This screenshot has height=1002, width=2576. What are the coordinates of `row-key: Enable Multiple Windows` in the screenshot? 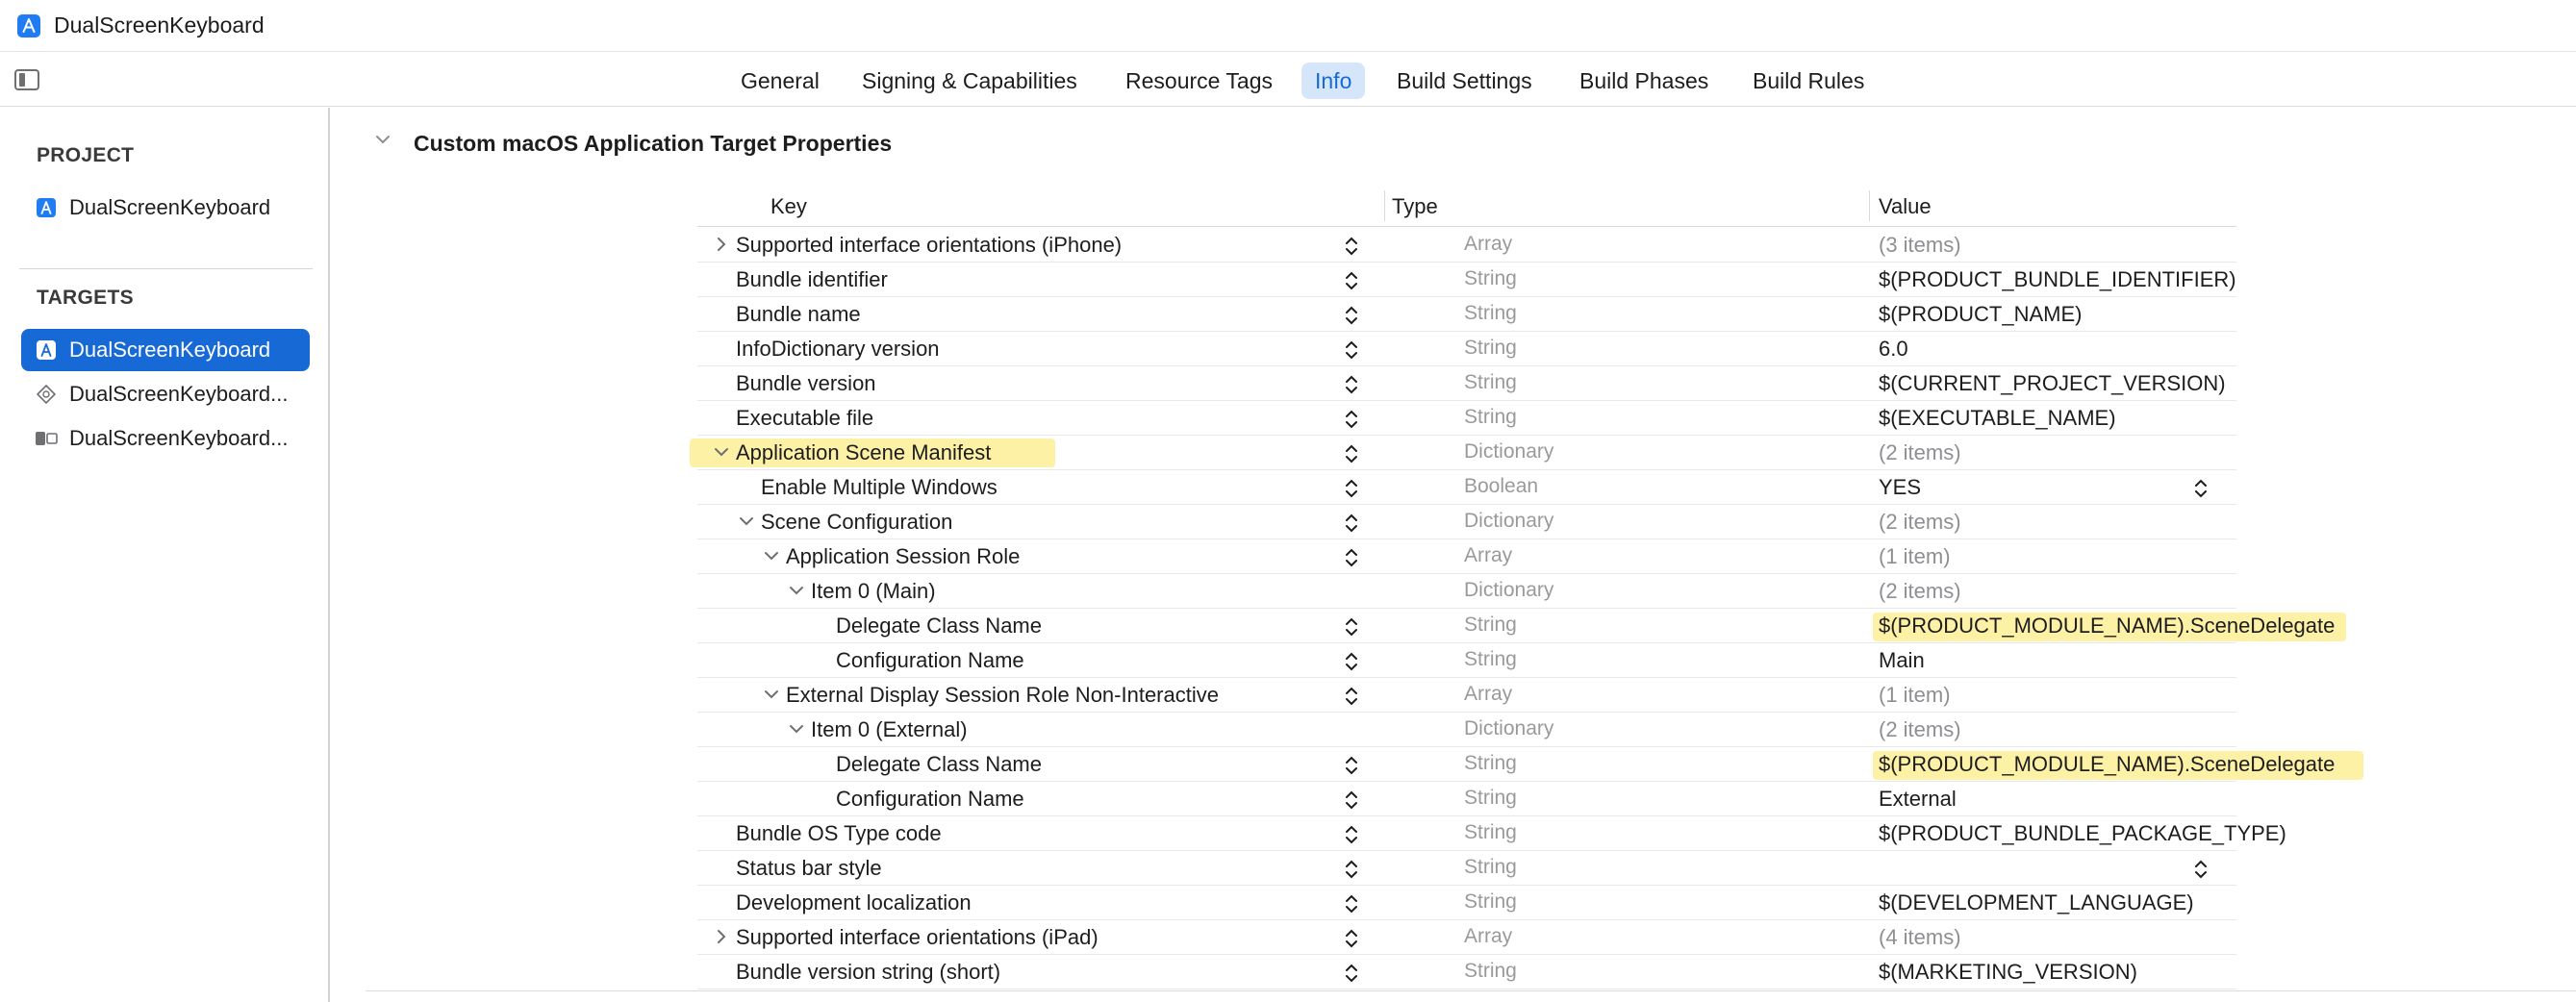 It's located at (880, 487).